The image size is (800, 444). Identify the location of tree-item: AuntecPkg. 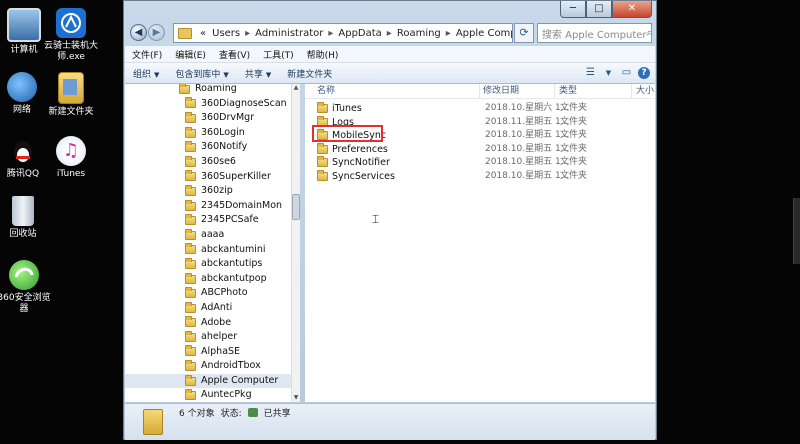
(212, 395).